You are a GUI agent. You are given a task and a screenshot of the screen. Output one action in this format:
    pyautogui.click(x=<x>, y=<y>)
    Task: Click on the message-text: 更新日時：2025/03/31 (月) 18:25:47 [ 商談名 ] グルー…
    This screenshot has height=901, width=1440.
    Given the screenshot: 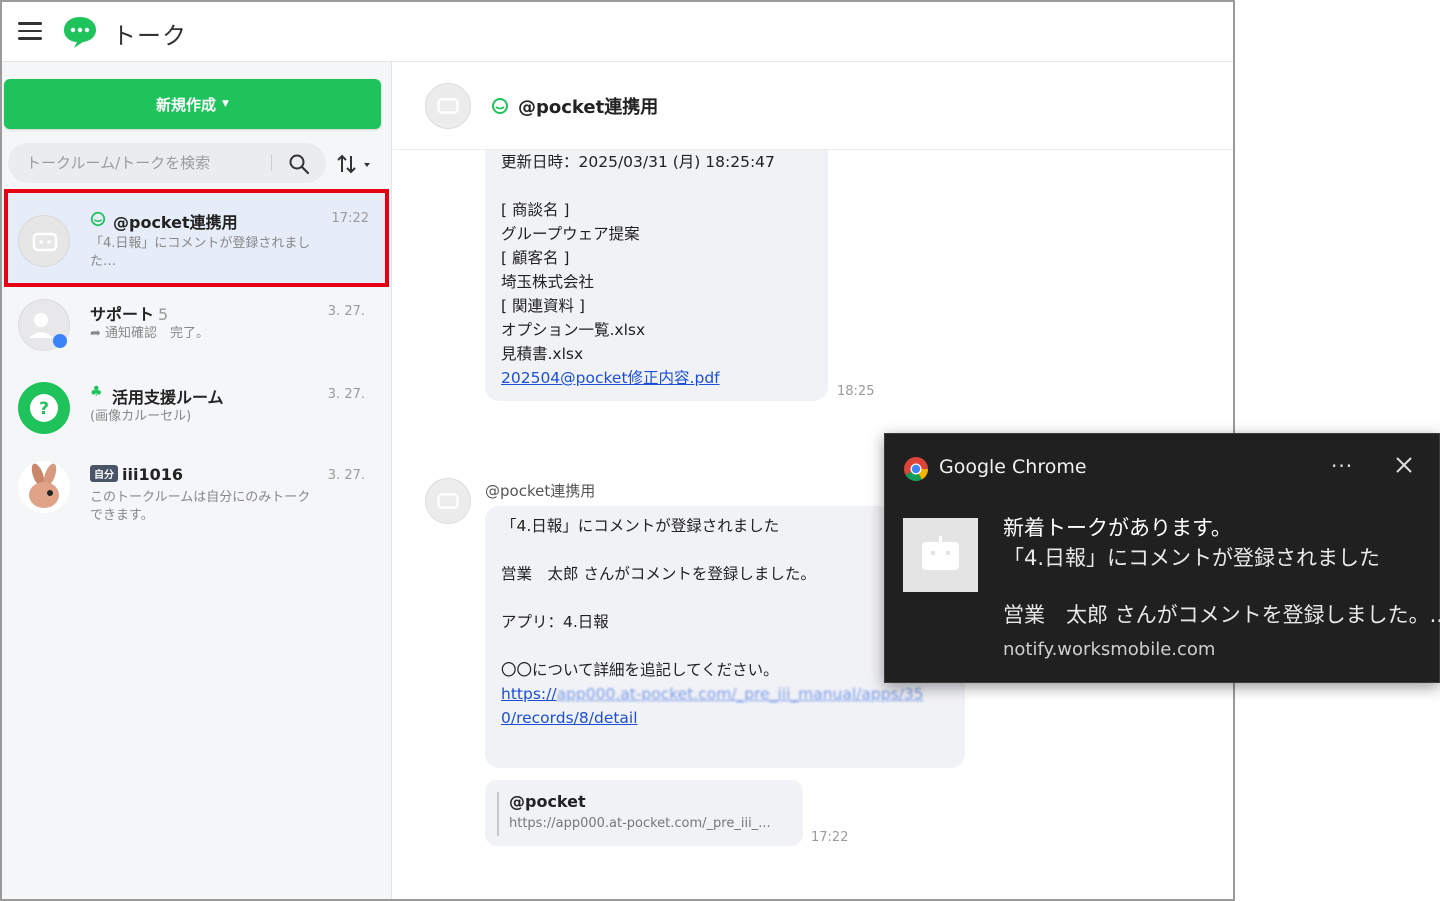 What is the action you would take?
    pyautogui.click(x=638, y=258)
    